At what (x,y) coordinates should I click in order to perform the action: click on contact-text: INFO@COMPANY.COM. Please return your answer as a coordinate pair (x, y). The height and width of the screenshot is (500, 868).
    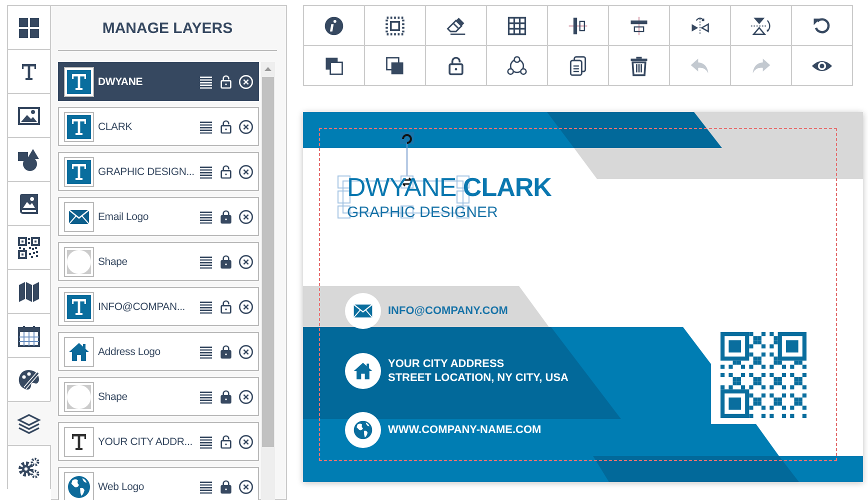
    Looking at the image, I should click on (448, 311).